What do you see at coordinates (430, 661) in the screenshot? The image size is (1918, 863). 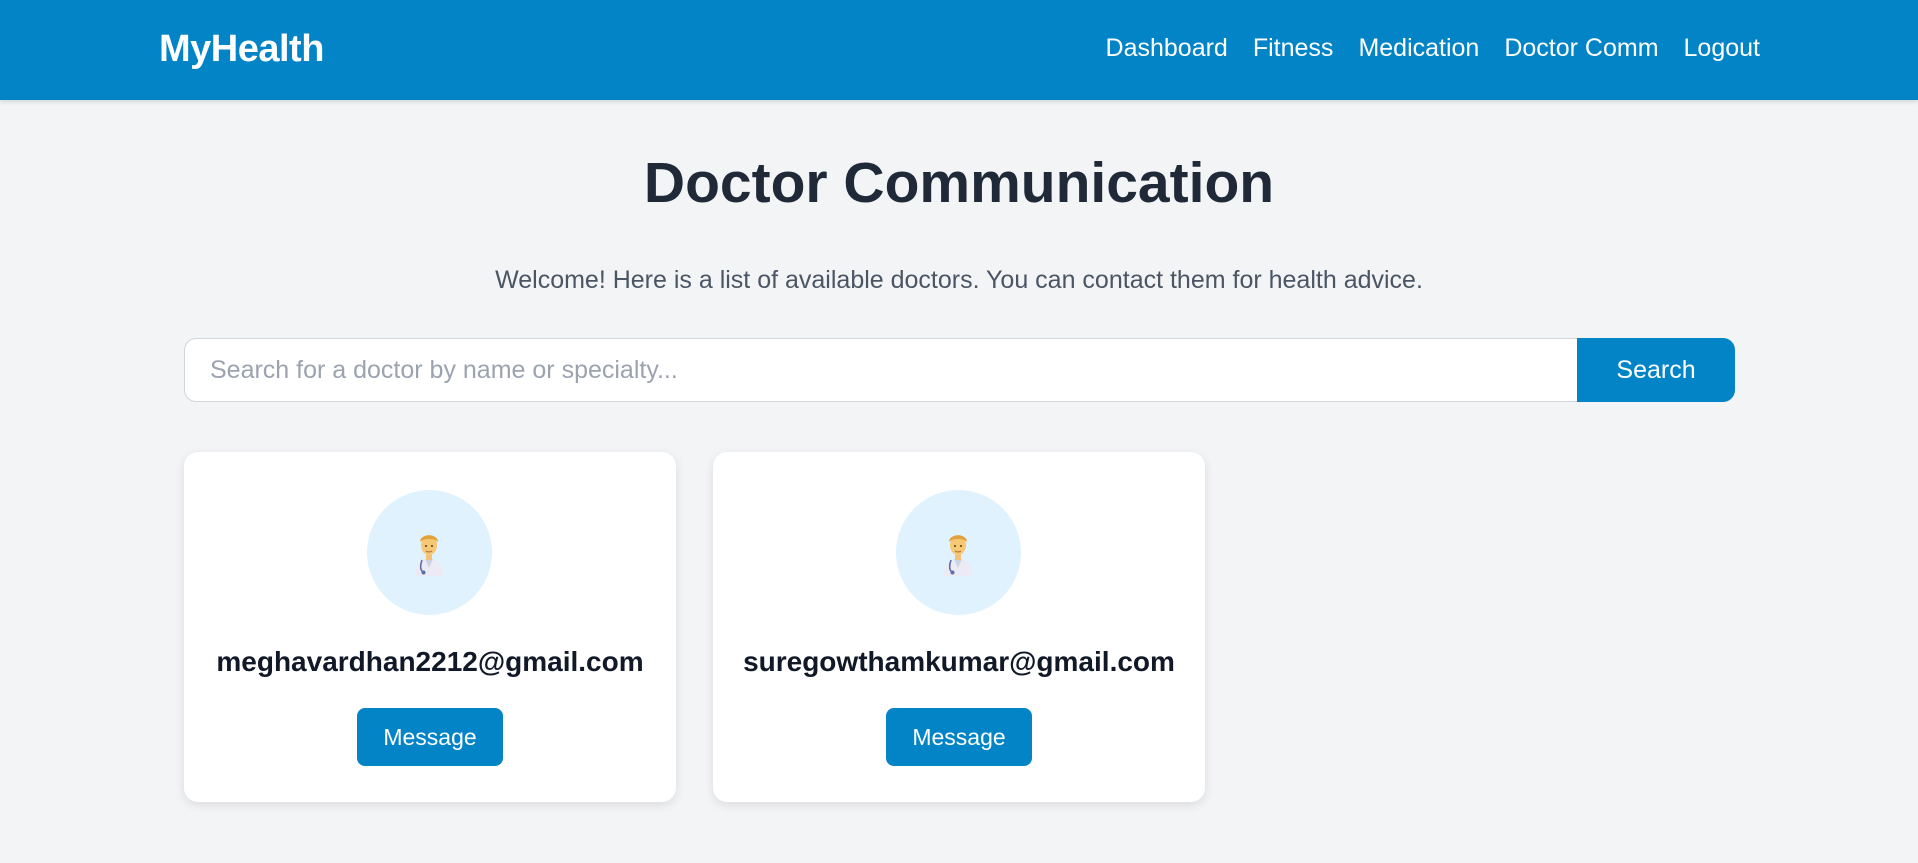 I see `doctor-email: meghavardhan2212@gmail.com` at bounding box center [430, 661].